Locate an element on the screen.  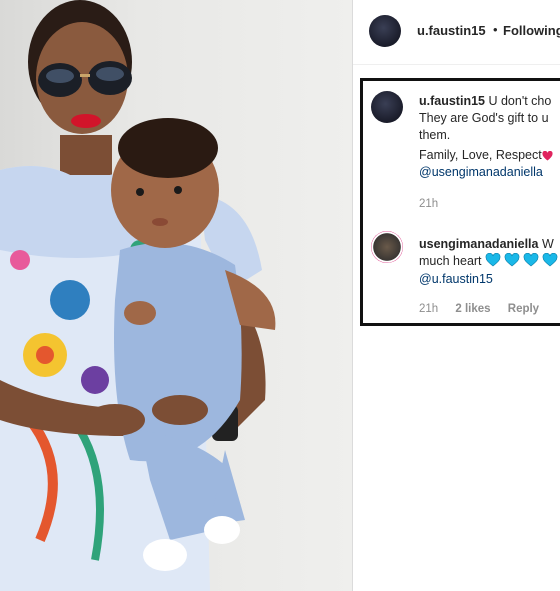
comment-text-line: They are God's gift to u is located at coordinates (484, 118).